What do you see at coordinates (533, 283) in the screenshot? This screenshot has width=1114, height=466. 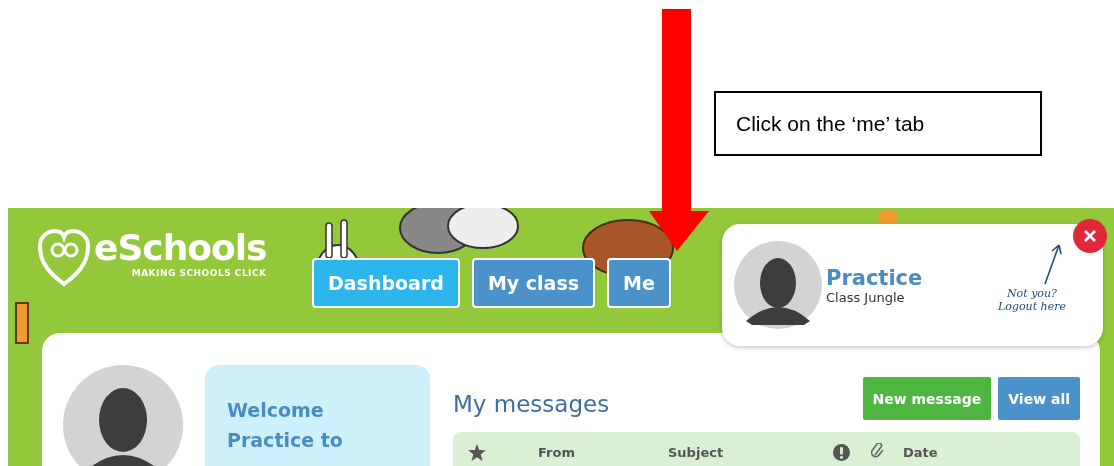 I see `nav-tab: My class` at bounding box center [533, 283].